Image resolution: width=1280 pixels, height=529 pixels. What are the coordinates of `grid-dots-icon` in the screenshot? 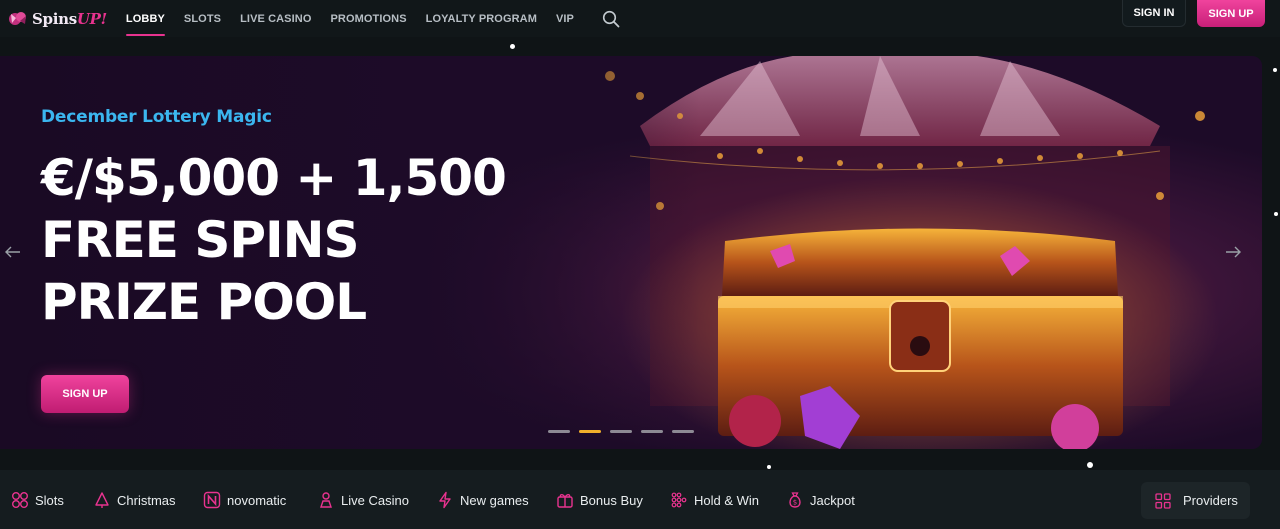 It's located at (679, 500).